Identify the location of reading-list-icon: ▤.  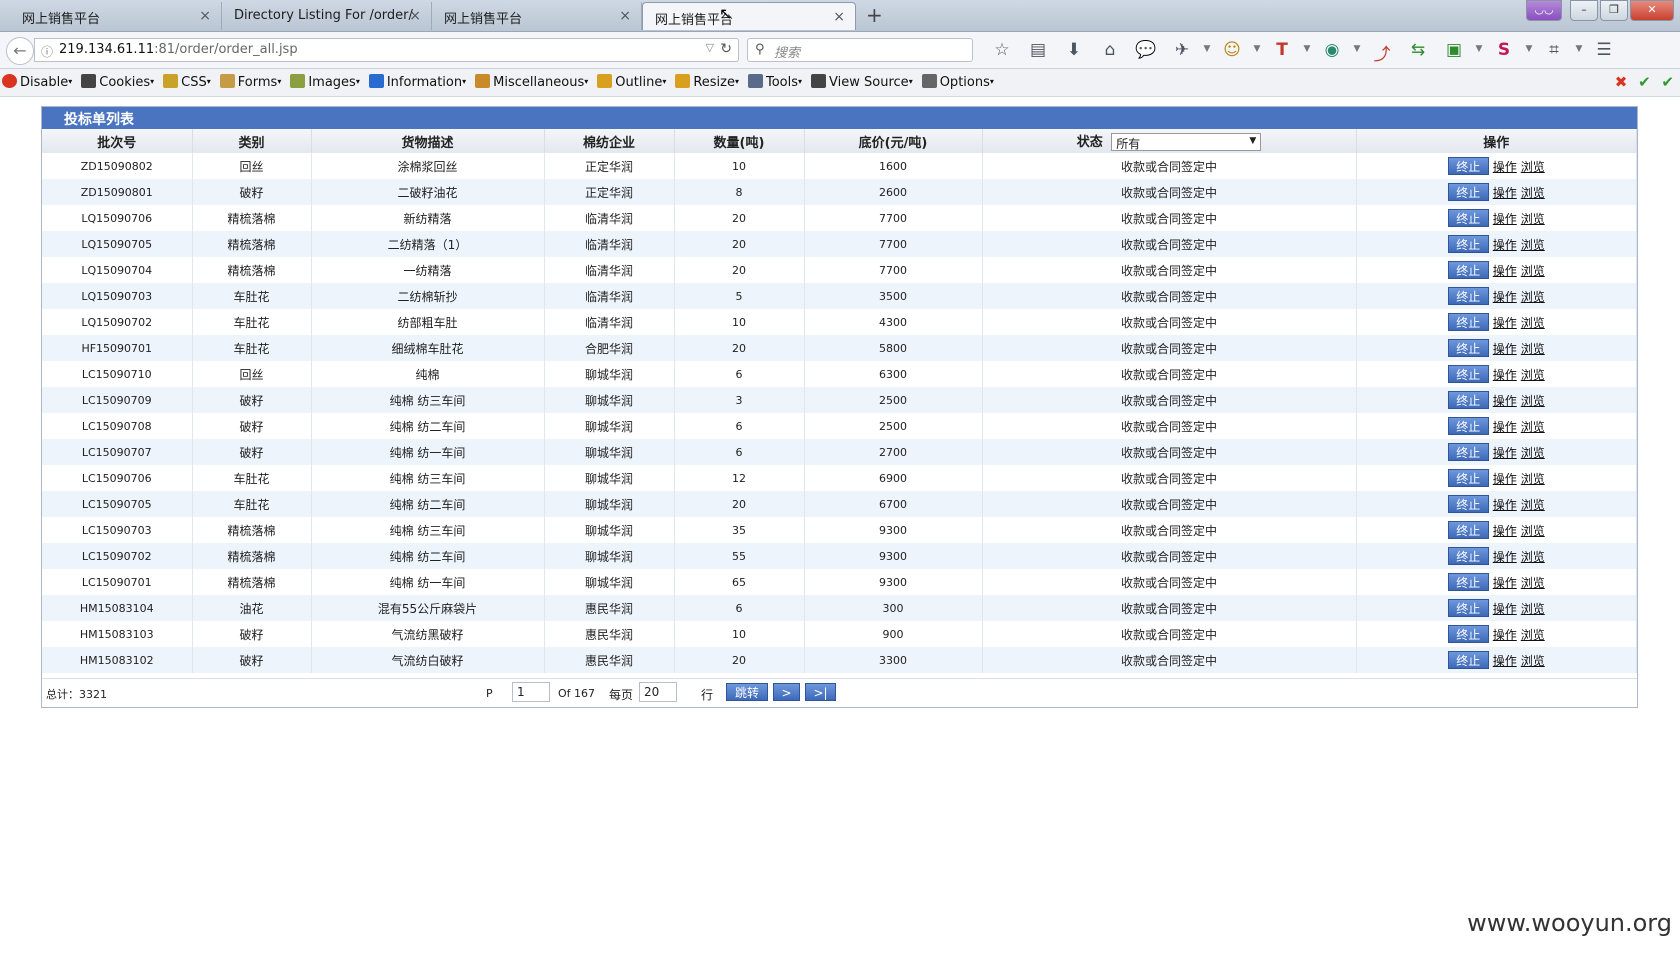
(1038, 52).